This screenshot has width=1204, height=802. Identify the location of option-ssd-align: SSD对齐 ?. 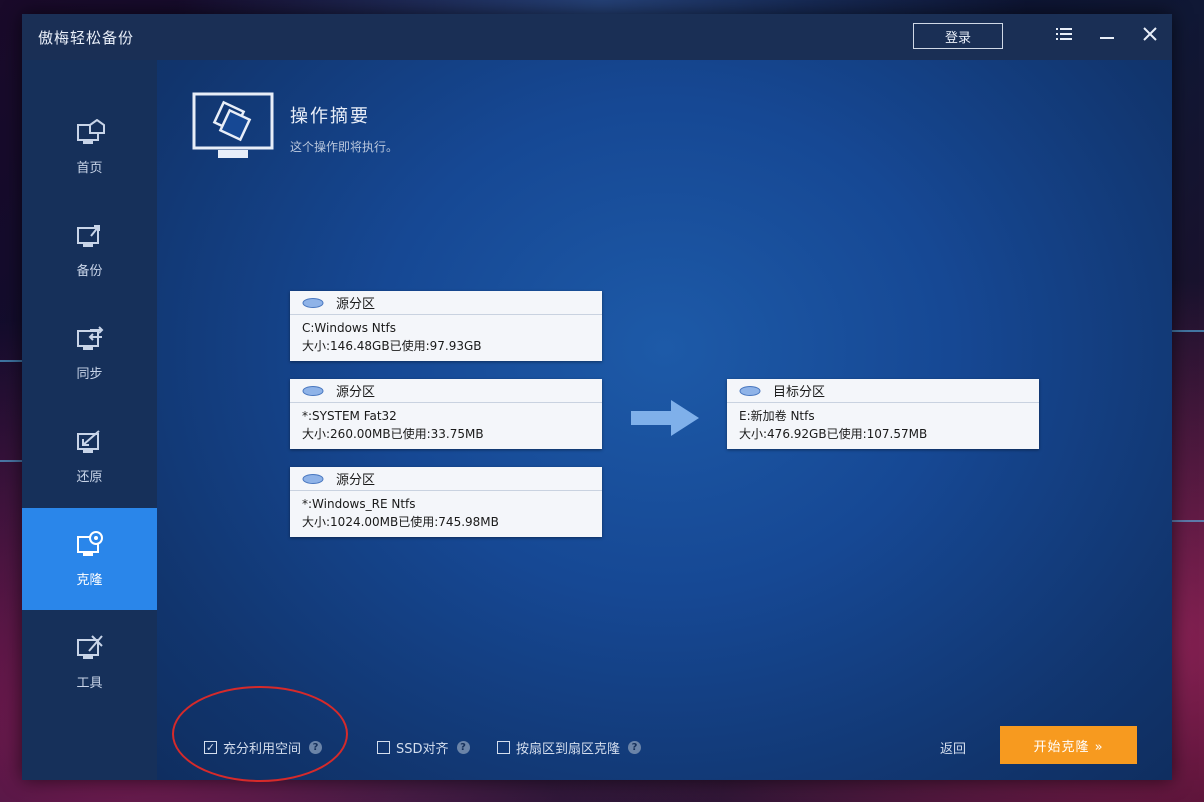
(423, 747).